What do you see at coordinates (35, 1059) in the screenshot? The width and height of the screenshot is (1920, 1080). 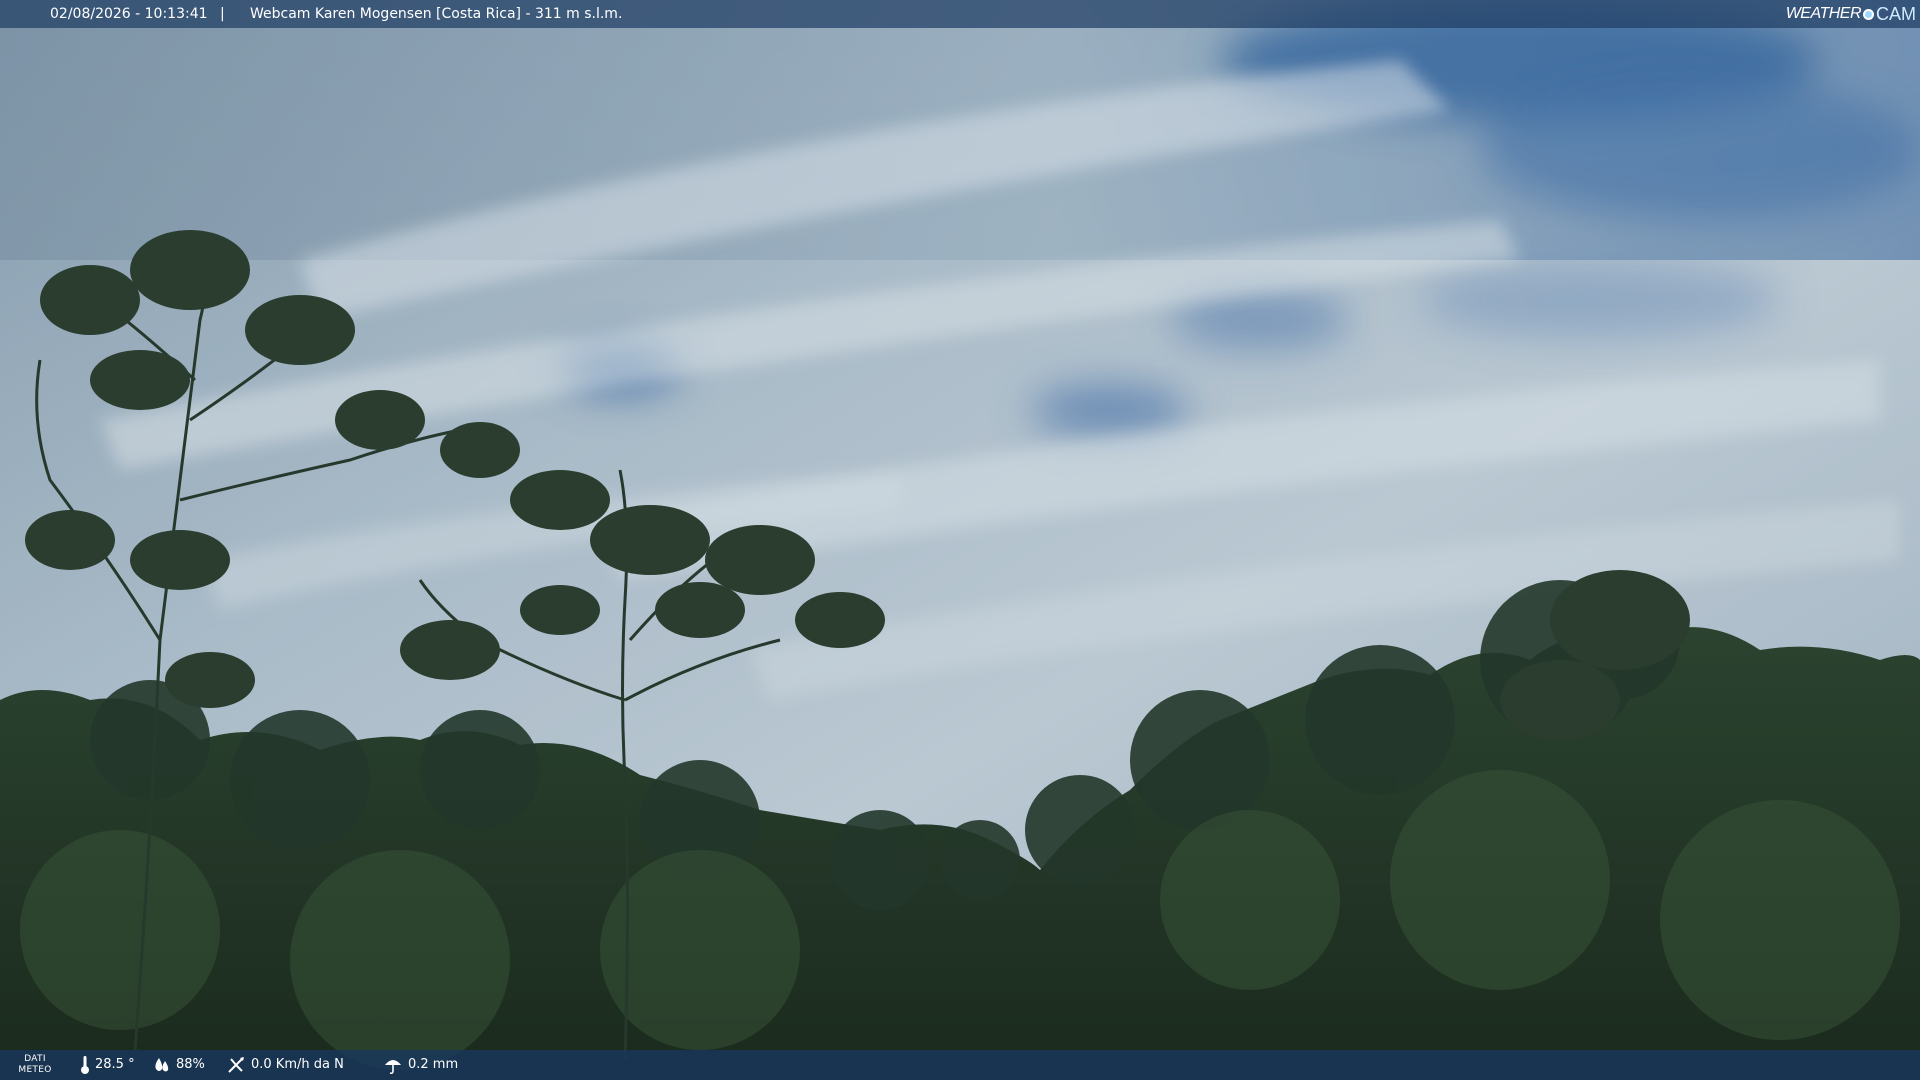 I see `weather-data-label-line1: DATI` at bounding box center [35, 1059].